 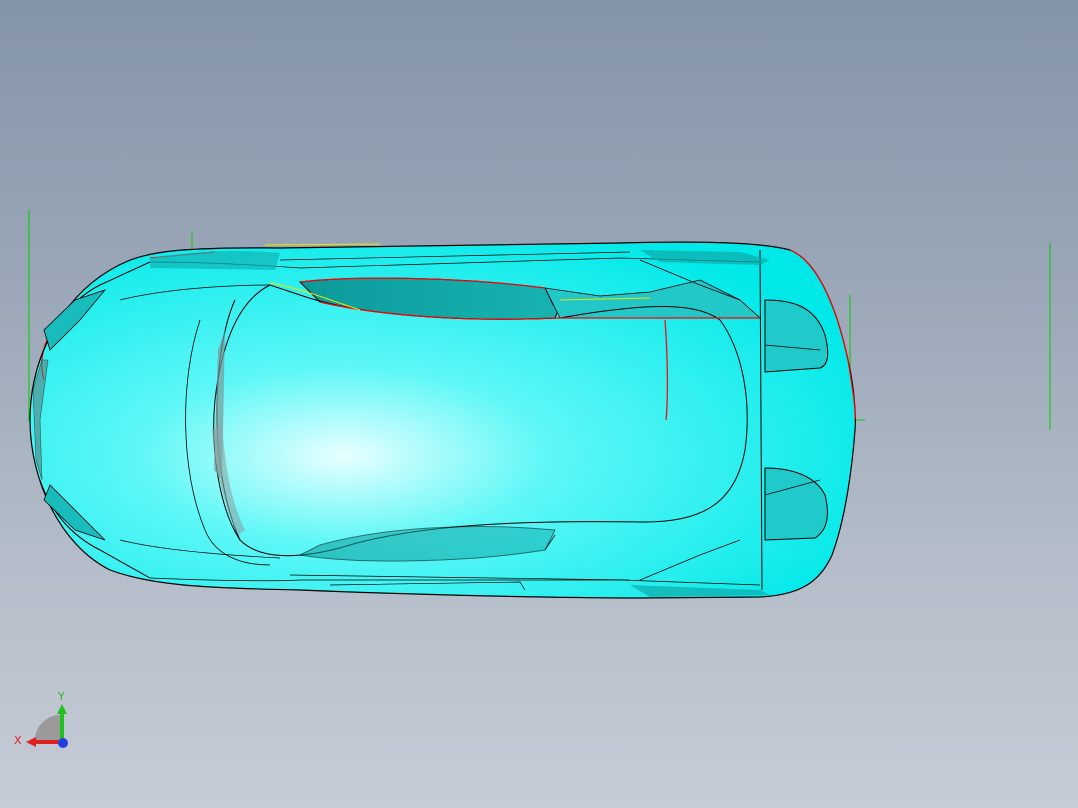 What do you see at coordinates (47, 727) in the screenshot?
I see `triad-plane` at bounding box center [47, 727].